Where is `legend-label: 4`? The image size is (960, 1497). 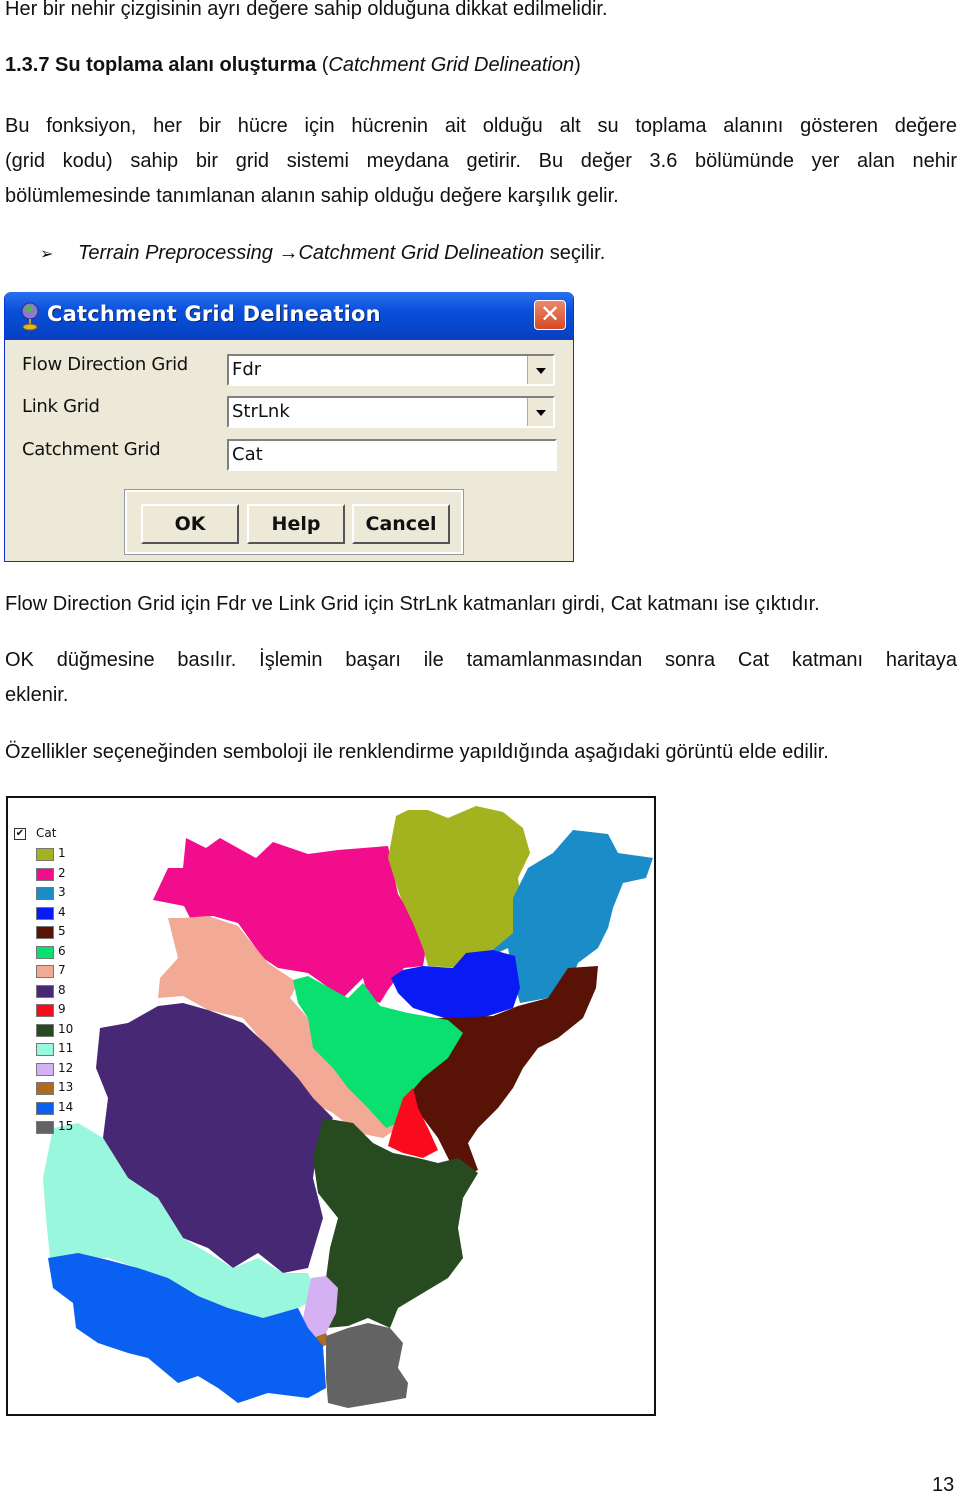
legend-label: 4 is located at coordinates (62, 911).